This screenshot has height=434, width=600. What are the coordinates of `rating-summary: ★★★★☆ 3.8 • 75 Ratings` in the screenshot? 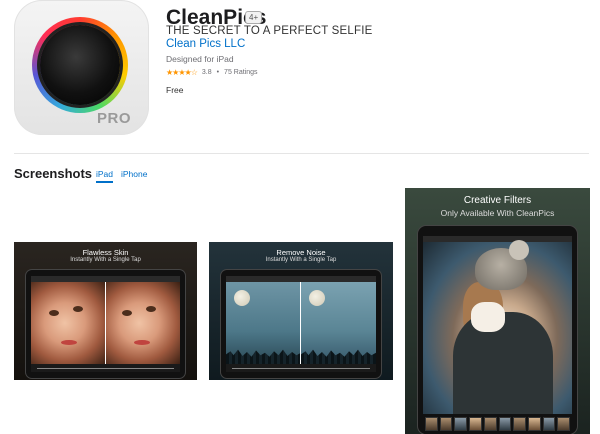 It's located at (212, 72).